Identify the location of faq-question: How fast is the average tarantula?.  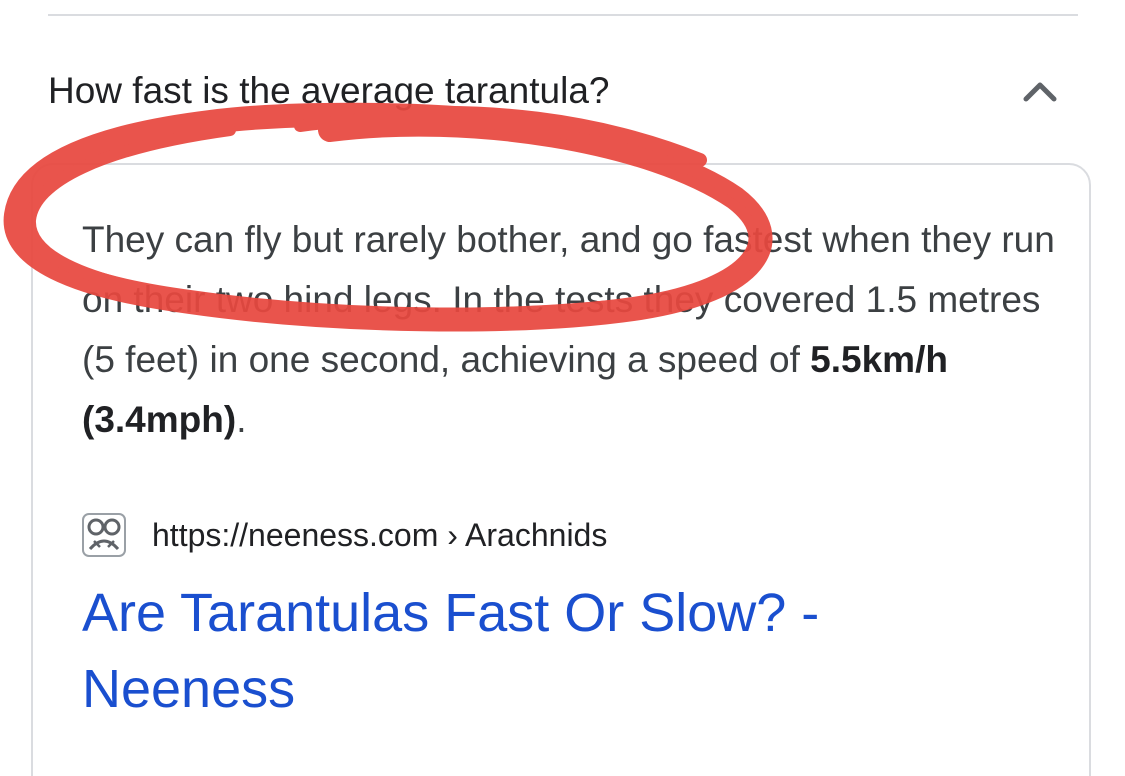
(329, 90).